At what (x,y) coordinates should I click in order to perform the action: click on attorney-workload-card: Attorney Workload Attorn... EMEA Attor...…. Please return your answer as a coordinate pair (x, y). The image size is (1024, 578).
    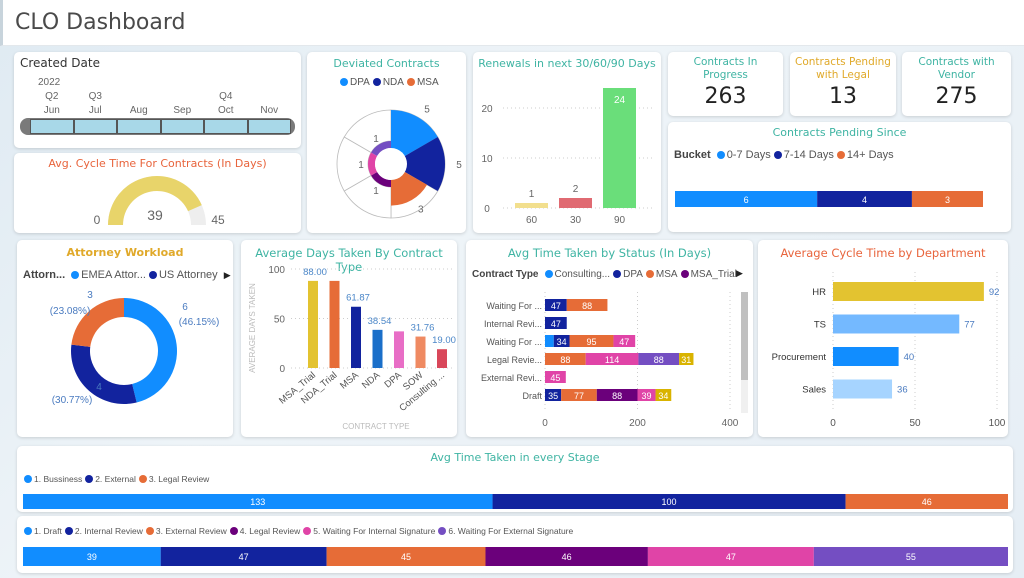
    Looking at the image, I should click on (125, 338).